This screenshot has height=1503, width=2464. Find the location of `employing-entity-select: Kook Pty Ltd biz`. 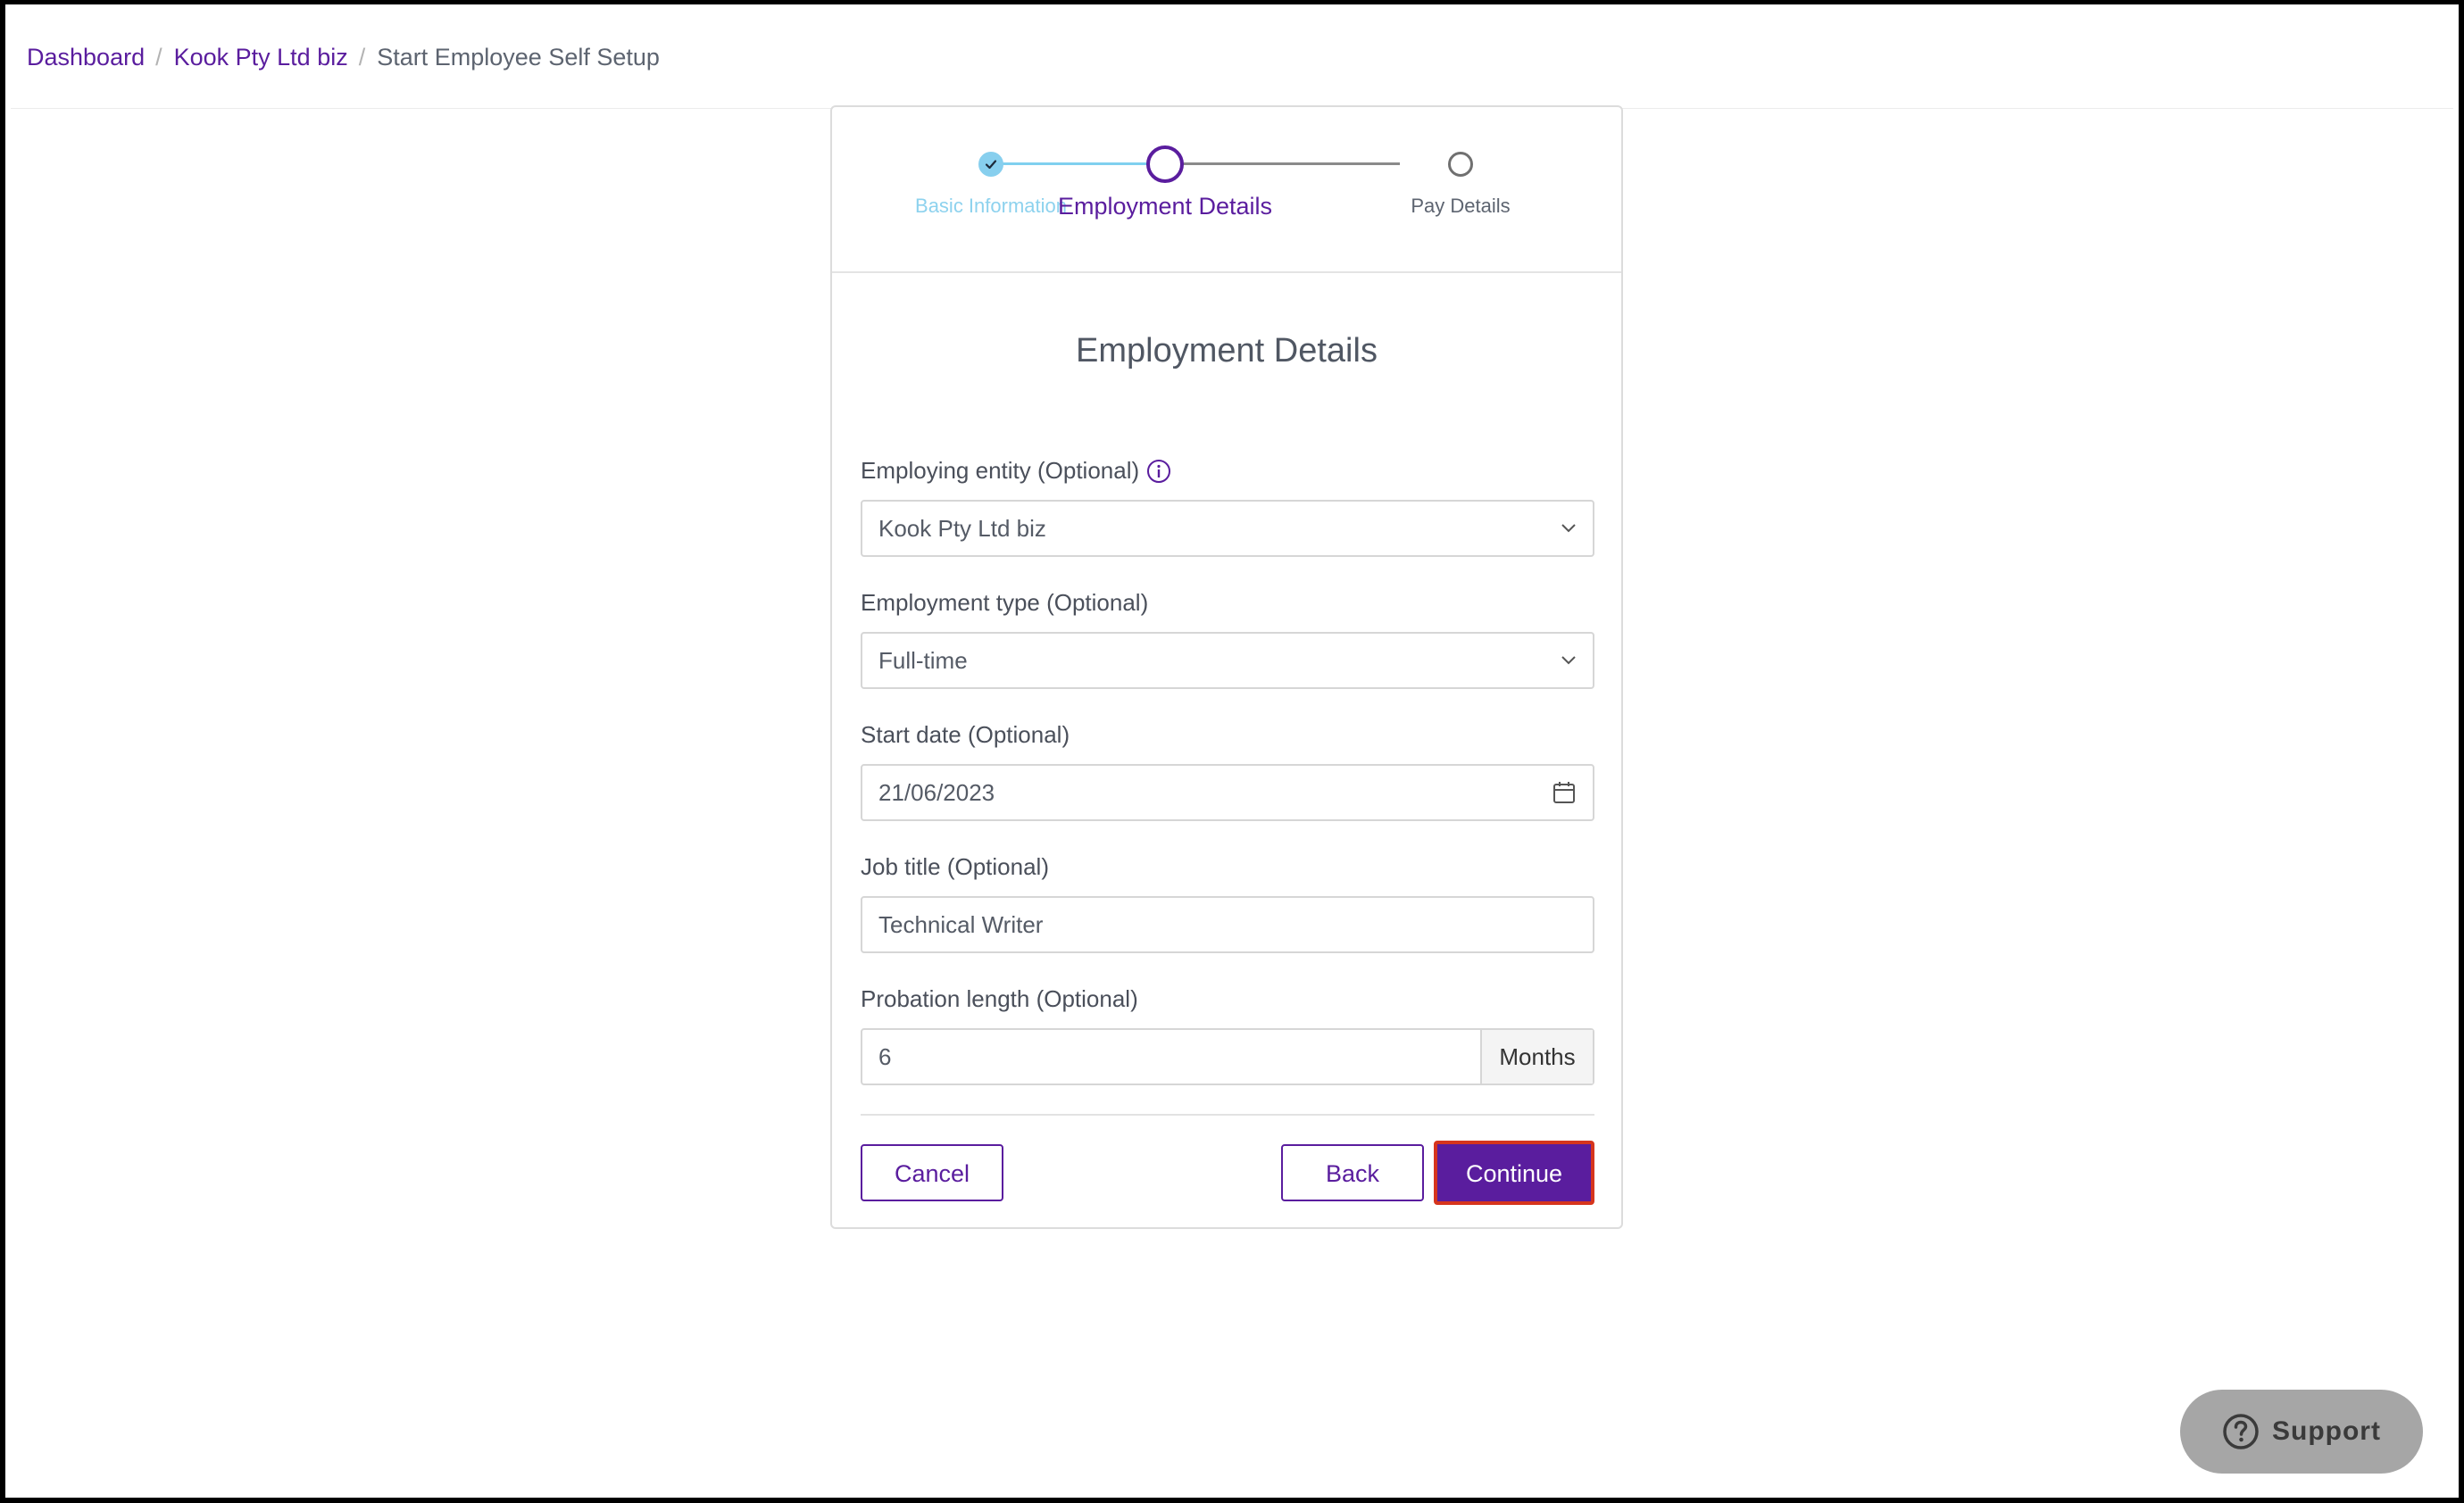

employing-entity-select: Kook Pty Ltd biz is located at coordinates (1227, 528).